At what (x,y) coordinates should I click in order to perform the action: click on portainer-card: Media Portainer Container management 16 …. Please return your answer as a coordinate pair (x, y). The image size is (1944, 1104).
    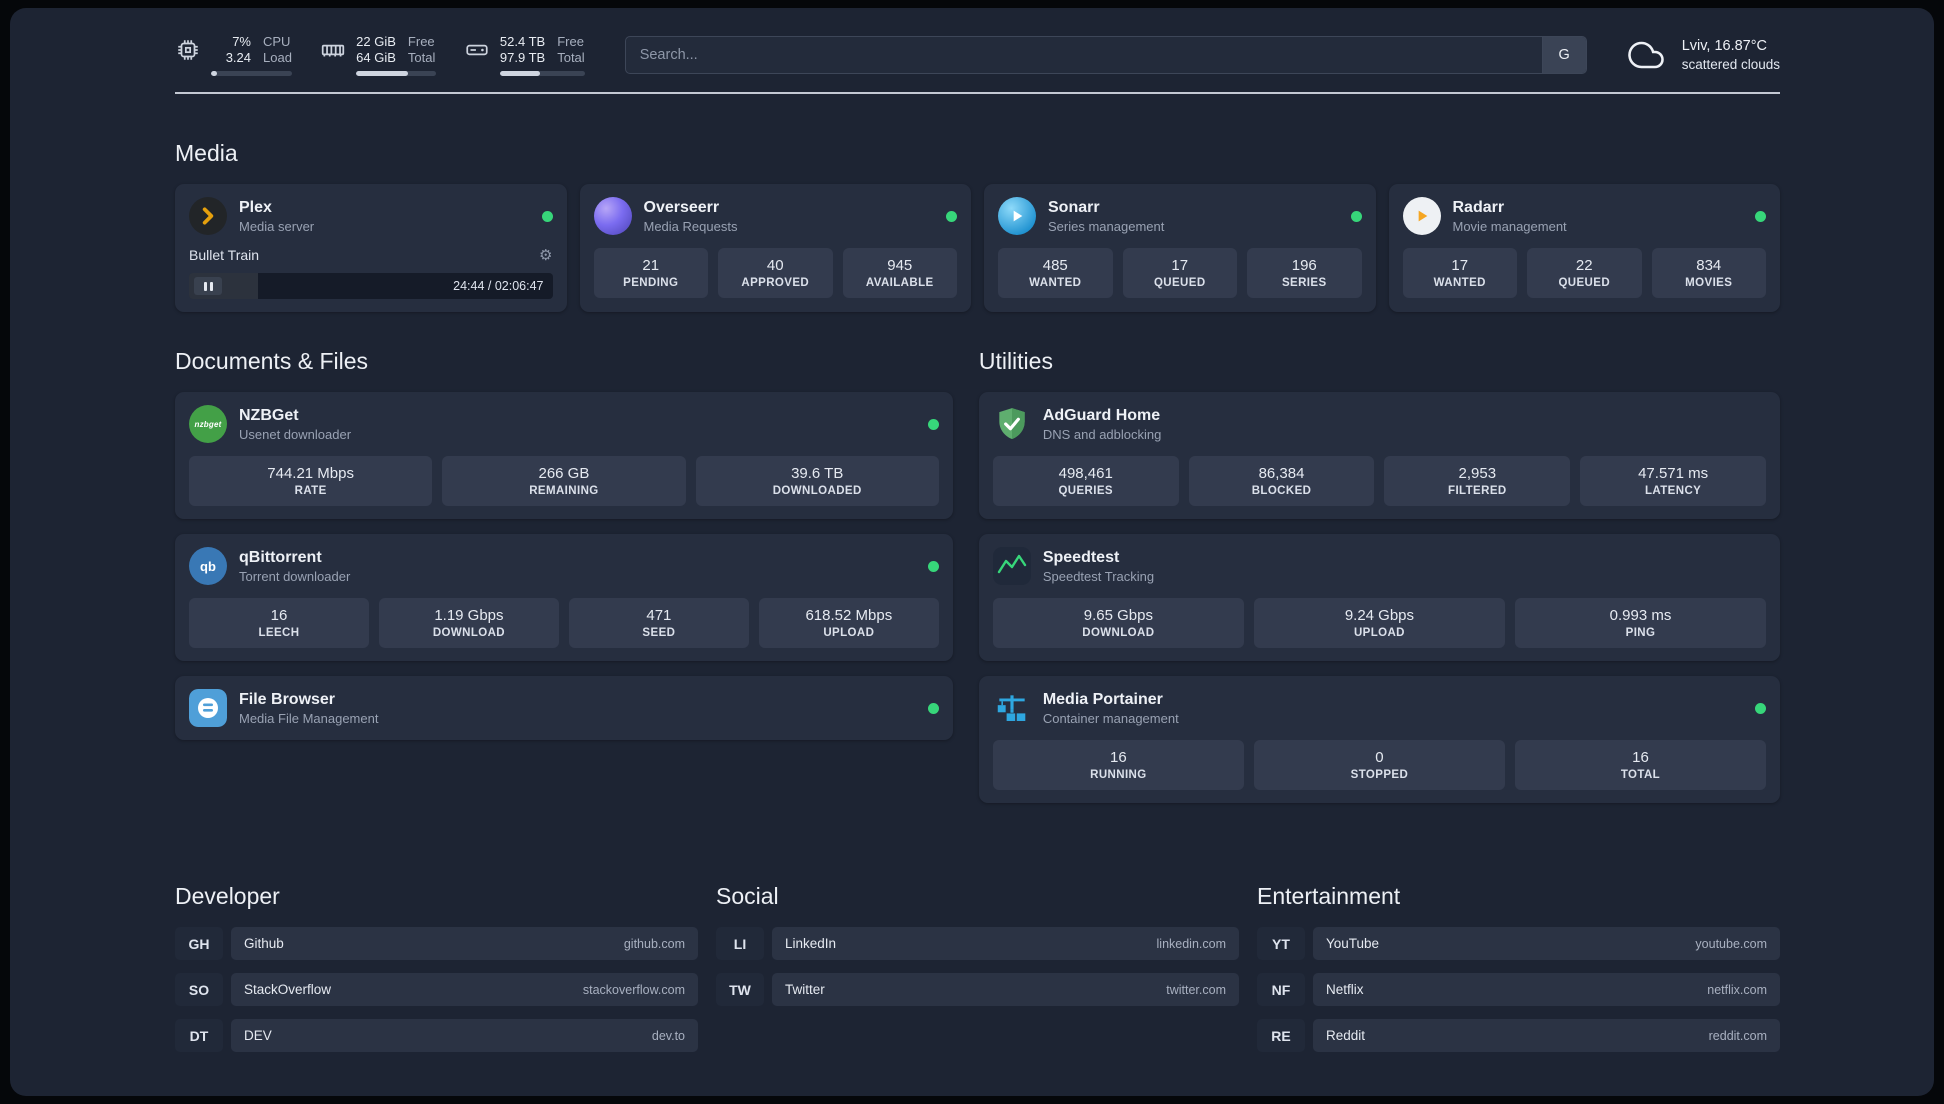
    Looking at the image, I should click on (1379, 739).